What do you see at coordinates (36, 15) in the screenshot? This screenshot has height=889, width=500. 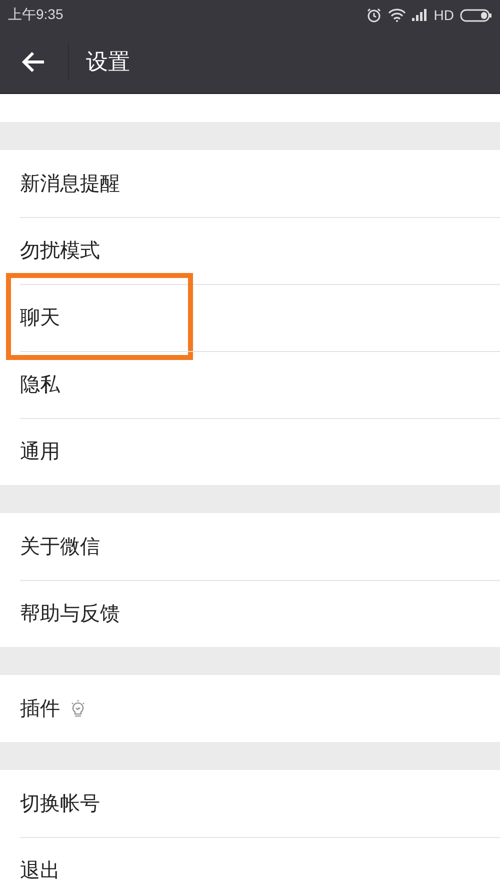 I see `clock-time: 上午9:35` at bounding box center [36, 15].